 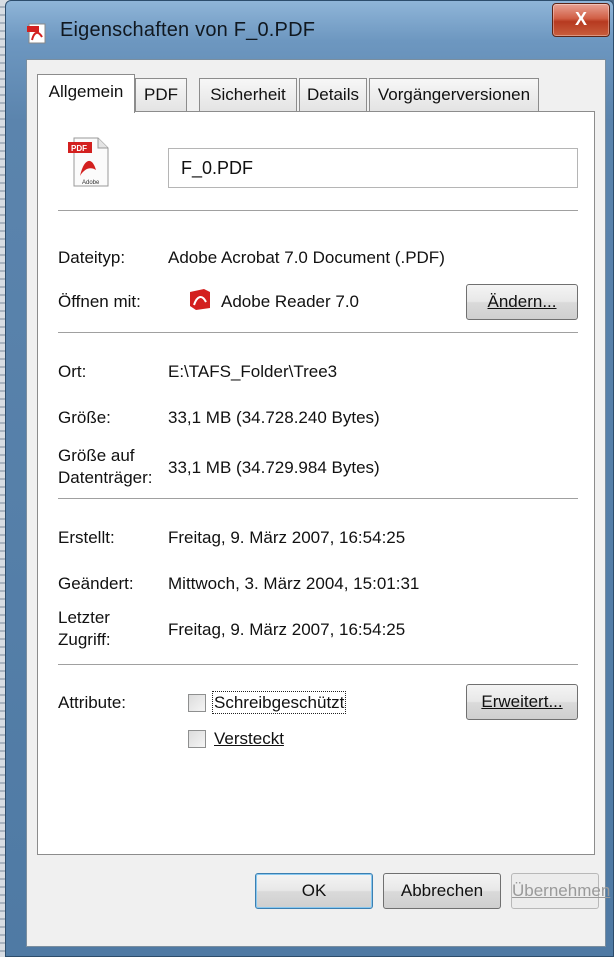 I want to click on disk-size-label-line2: Datenträger:, so click(x=105, y=477).